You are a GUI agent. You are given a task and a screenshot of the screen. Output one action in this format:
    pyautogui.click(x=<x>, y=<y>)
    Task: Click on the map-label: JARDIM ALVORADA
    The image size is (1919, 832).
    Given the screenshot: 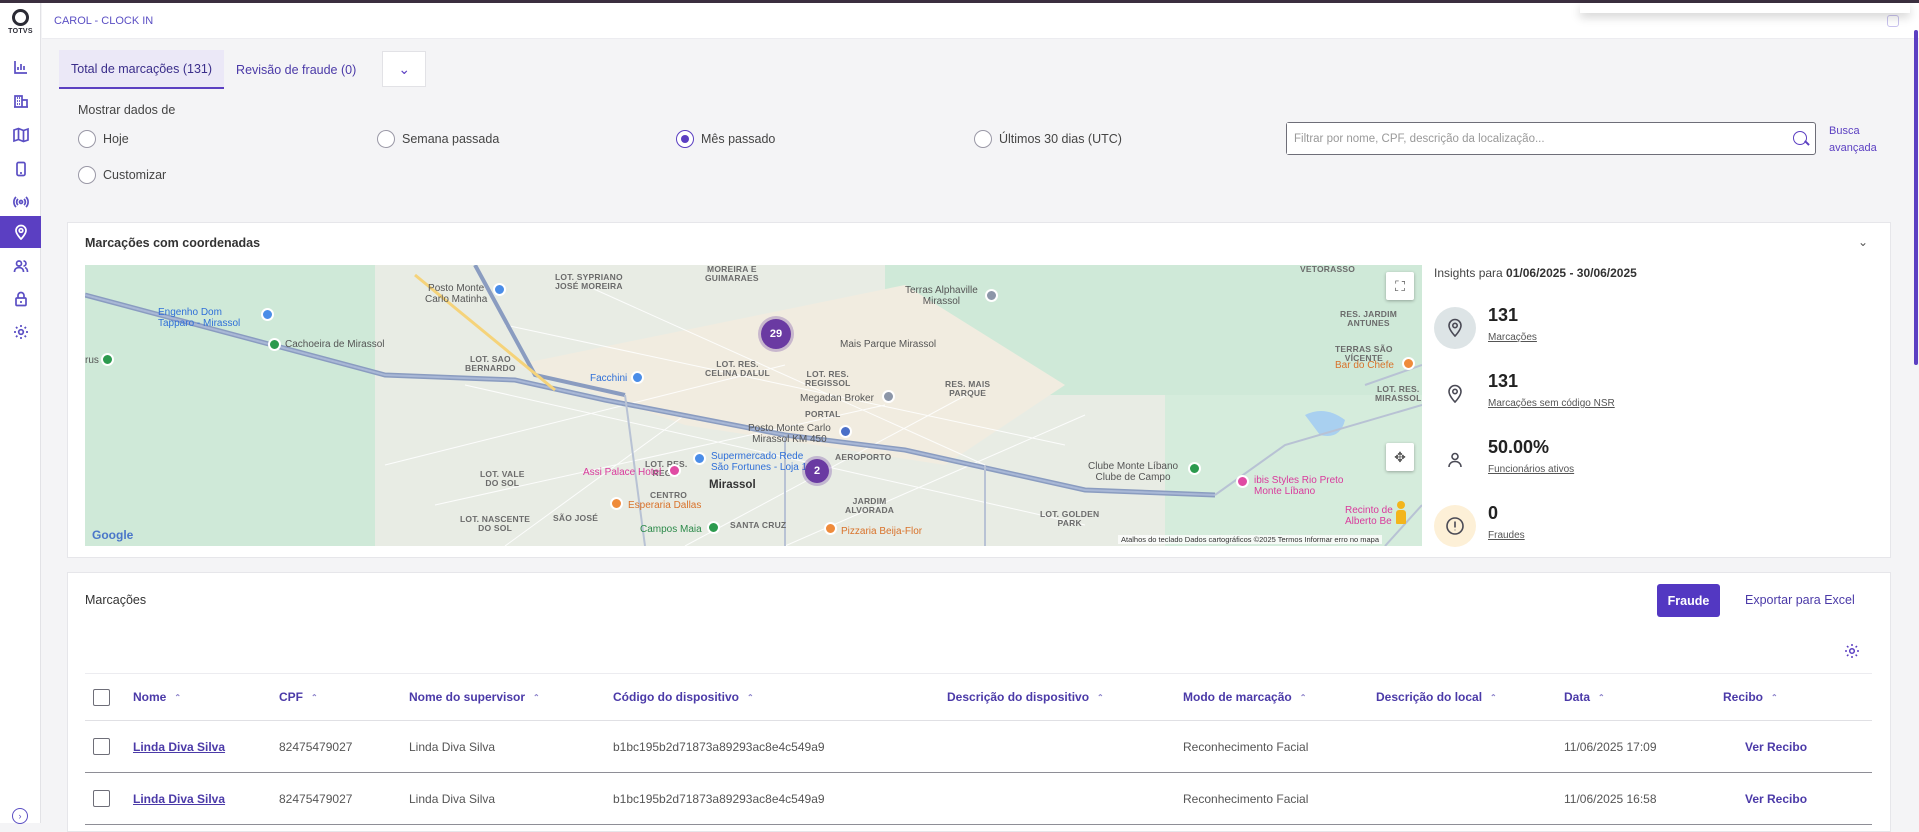 What is the action you would take?
    pyautogui.click(x=870, y=505)
    